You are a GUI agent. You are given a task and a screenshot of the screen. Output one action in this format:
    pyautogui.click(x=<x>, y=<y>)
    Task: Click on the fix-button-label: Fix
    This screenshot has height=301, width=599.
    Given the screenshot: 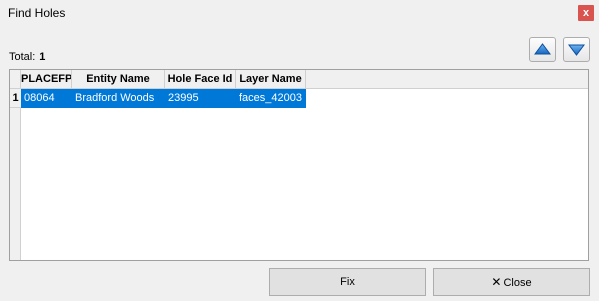 What is the action you would take?
    pyautogui.click(x=347, y=282)
    